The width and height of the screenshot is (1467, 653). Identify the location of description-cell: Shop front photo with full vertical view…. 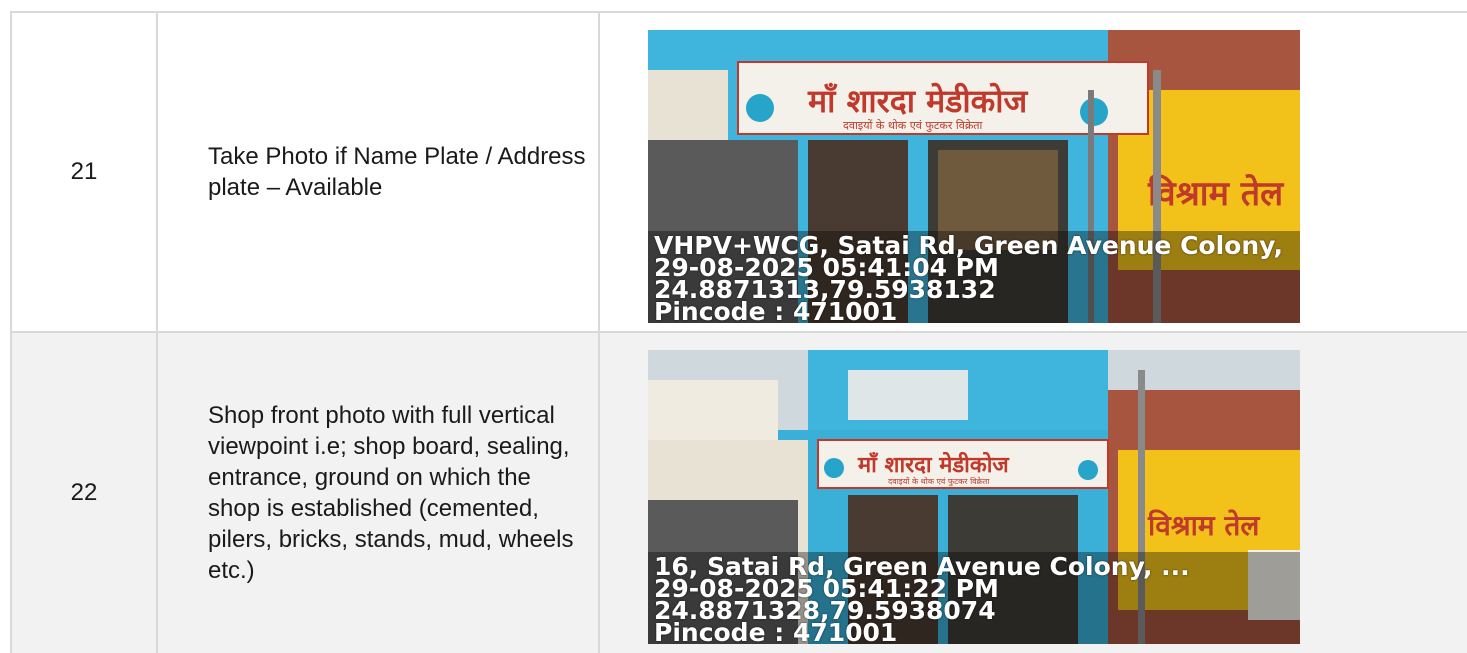
(377, 493).